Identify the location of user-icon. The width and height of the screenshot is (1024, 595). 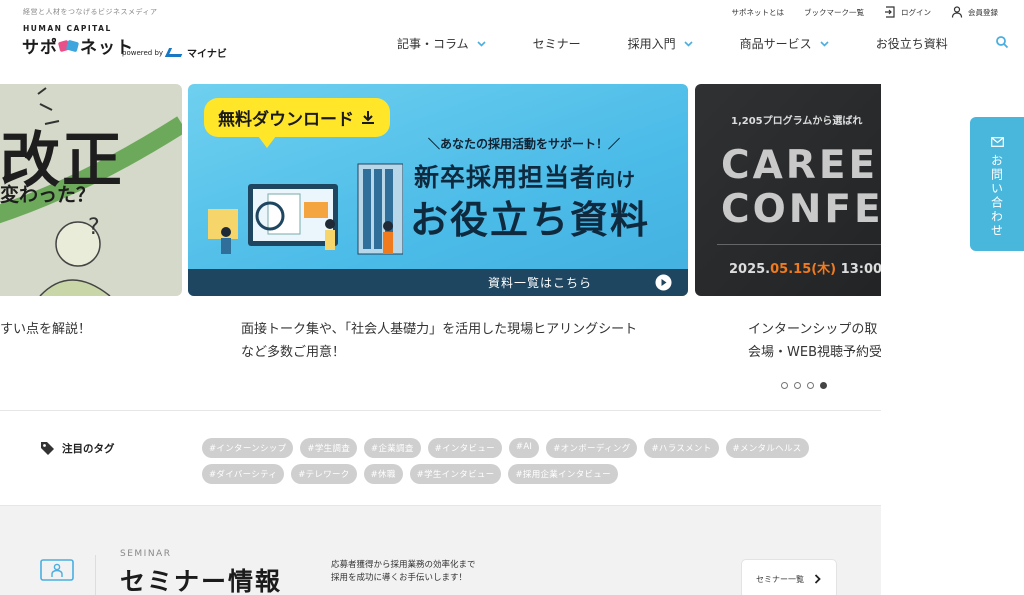
(957, 12).